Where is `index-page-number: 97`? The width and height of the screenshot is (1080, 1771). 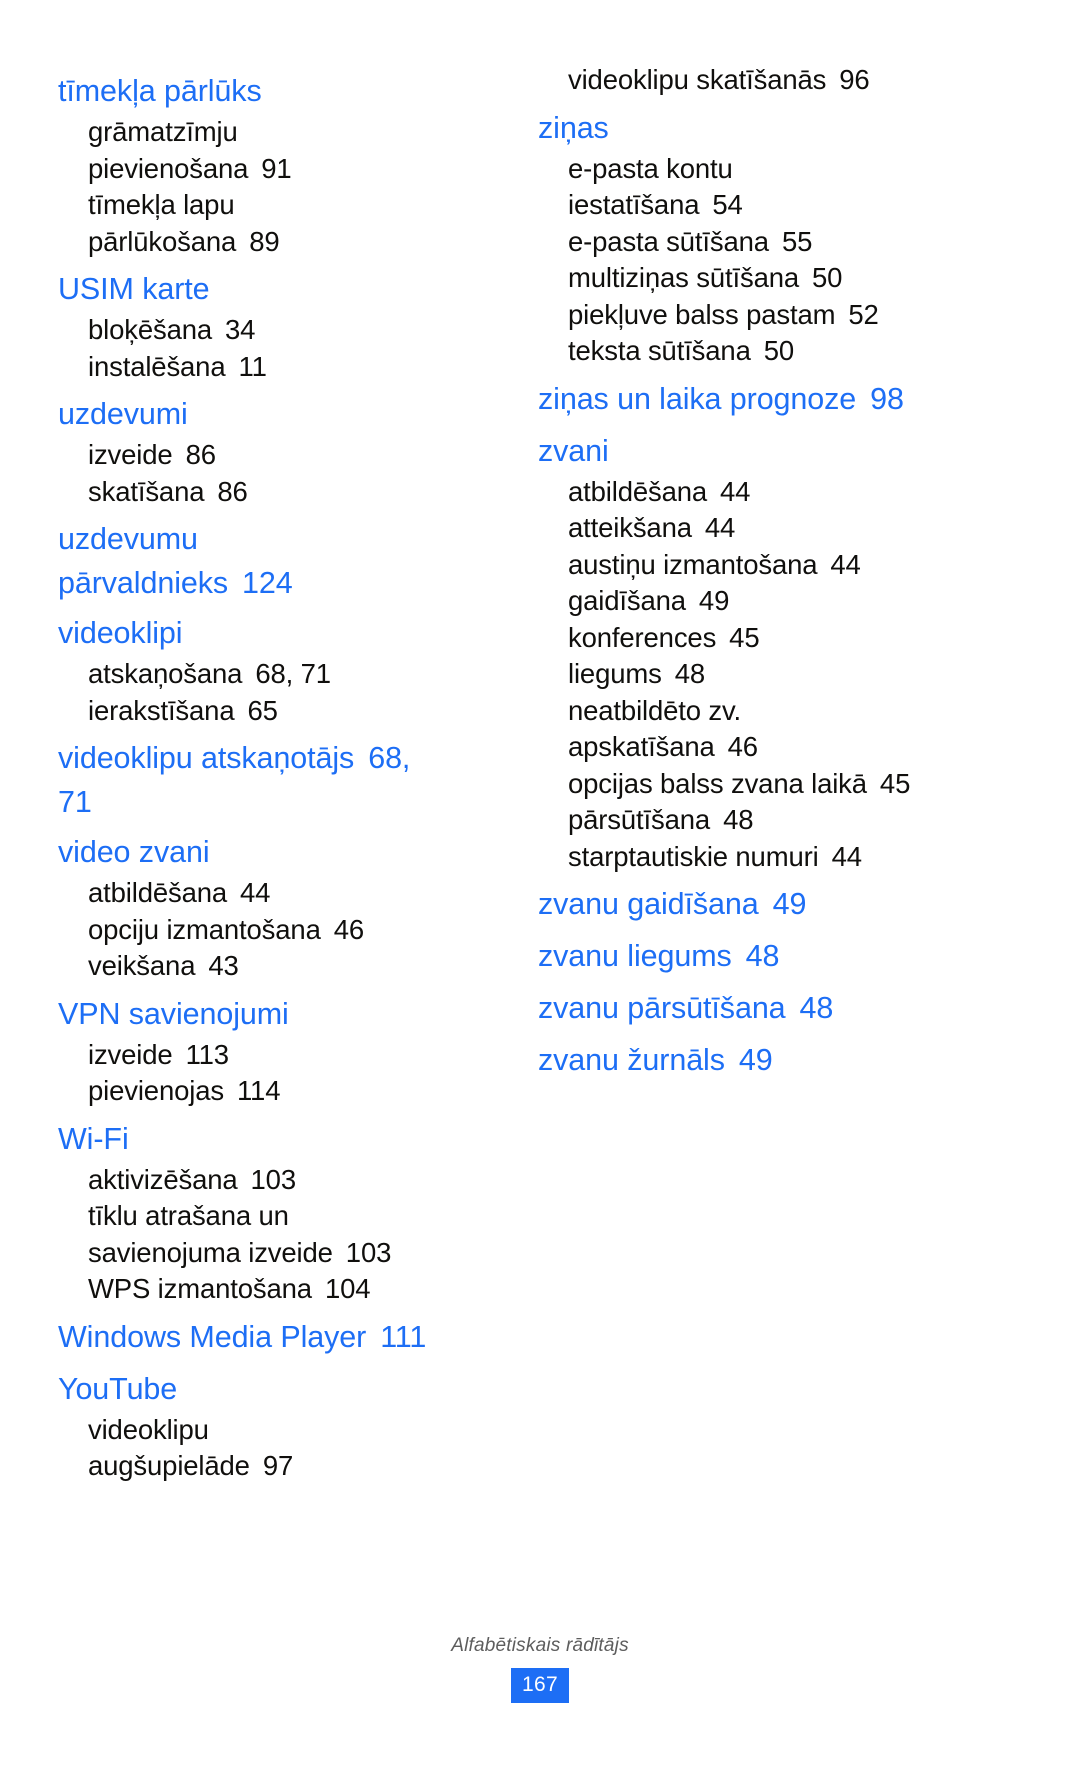
index-page-number: 97 is located at coordinates (278, 1465).